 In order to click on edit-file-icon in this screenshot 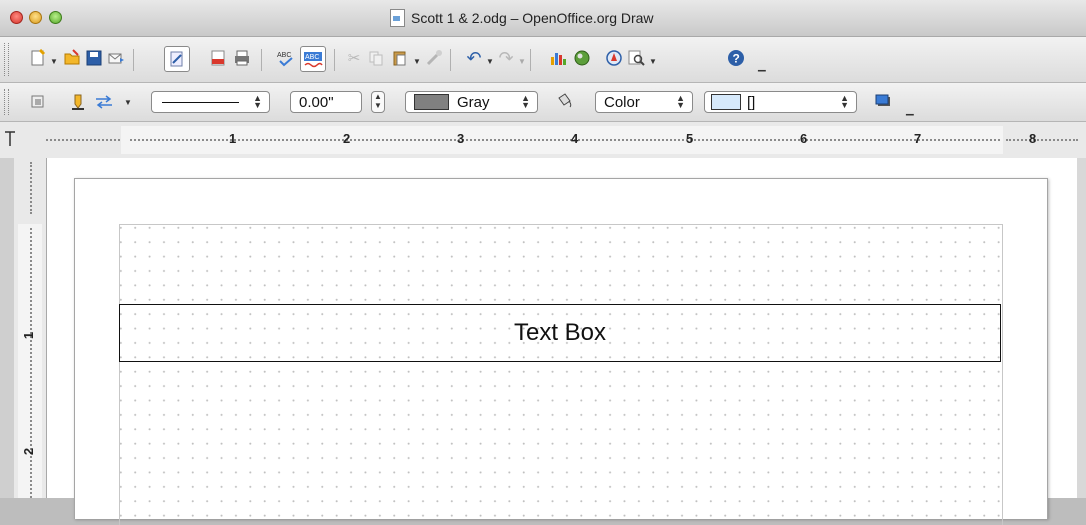, I will do `click(177, 59)`.